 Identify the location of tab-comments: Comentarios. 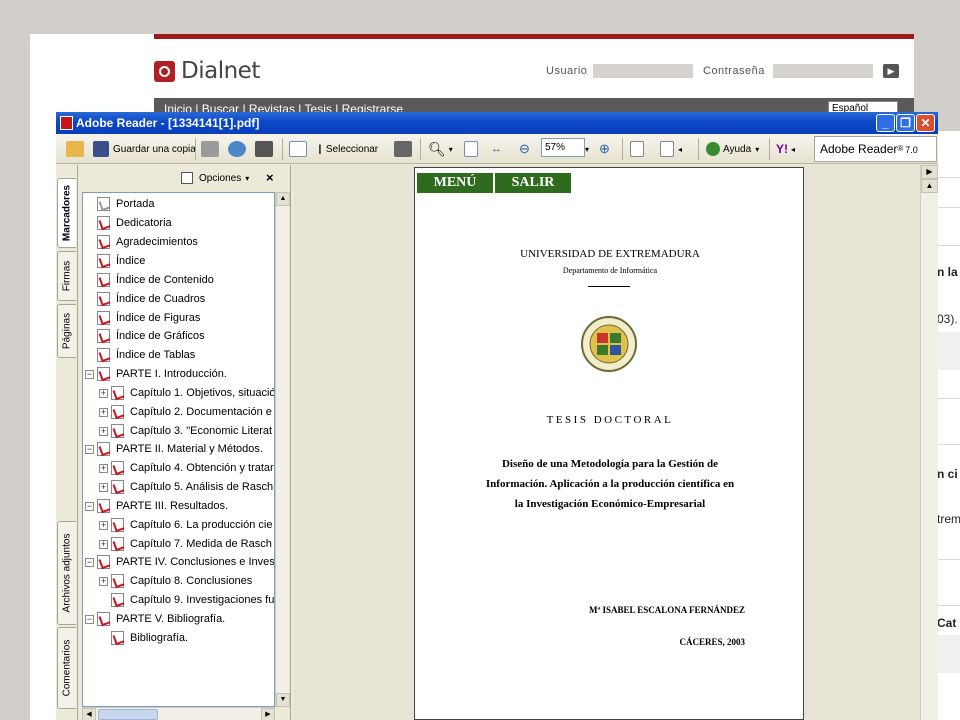
(66, 668).